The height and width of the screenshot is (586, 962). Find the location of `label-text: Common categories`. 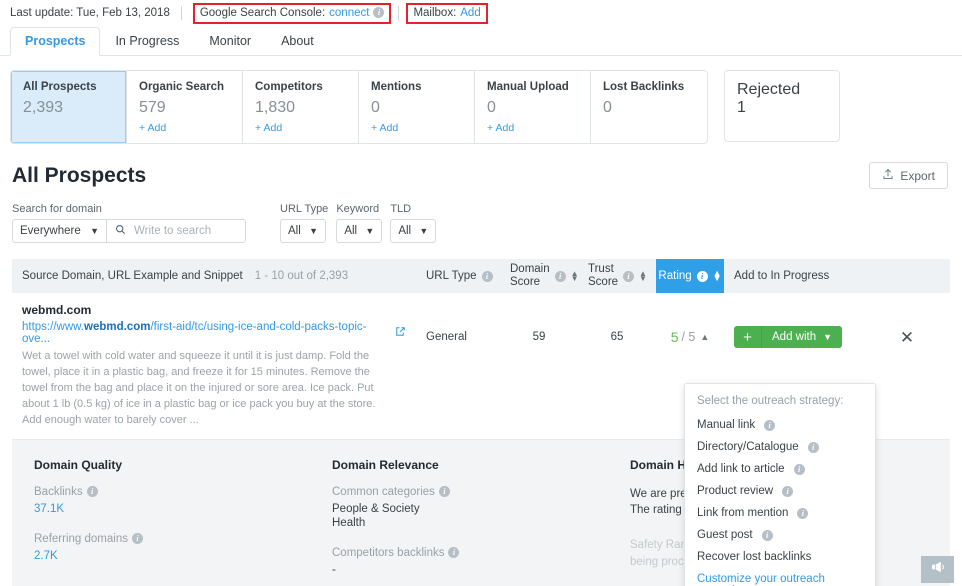

label-text: Common categories is located at coordinates (383, 491).